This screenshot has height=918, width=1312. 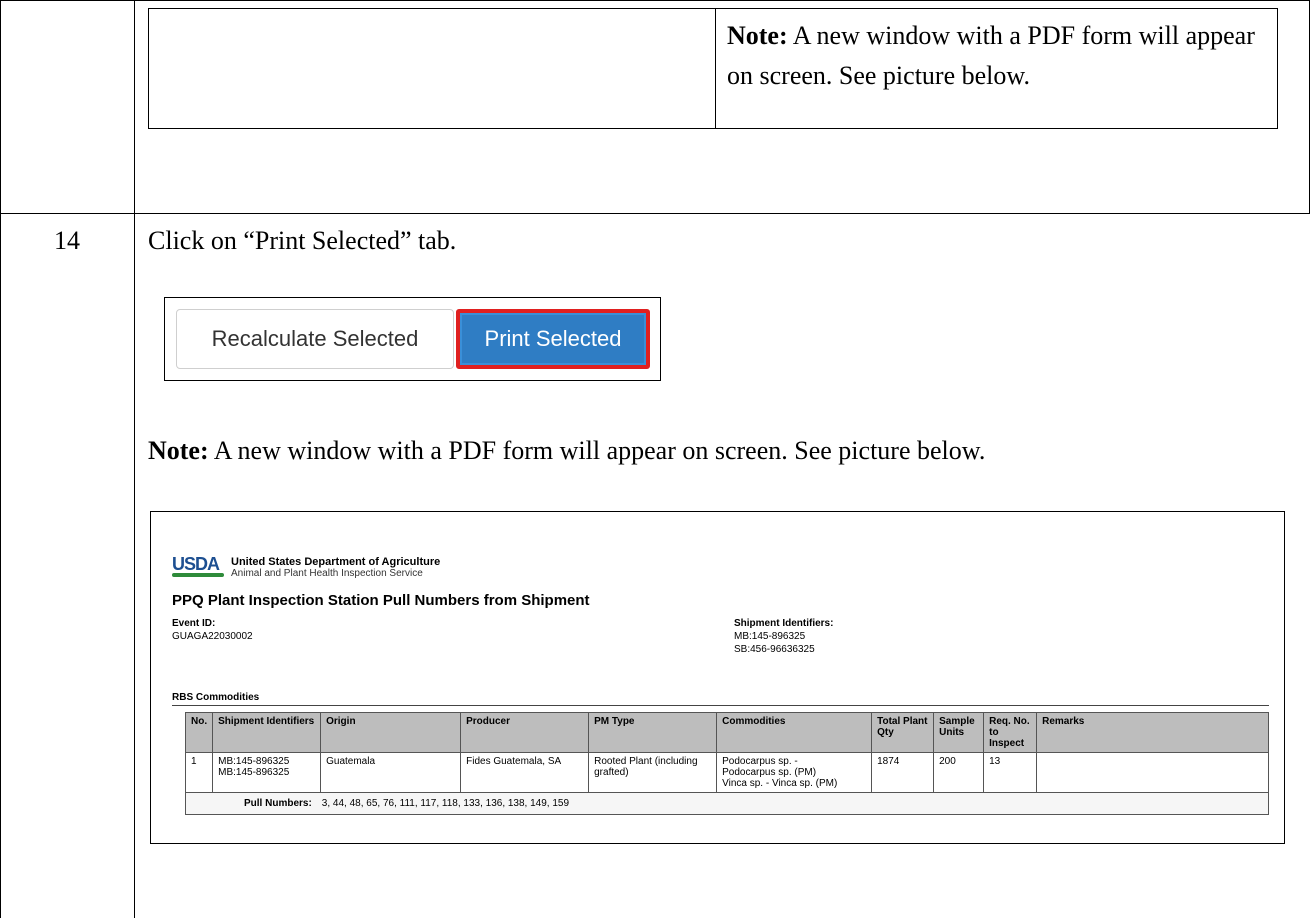 I want to click on cell-sample-units: 200, so click(x=959, y=774).